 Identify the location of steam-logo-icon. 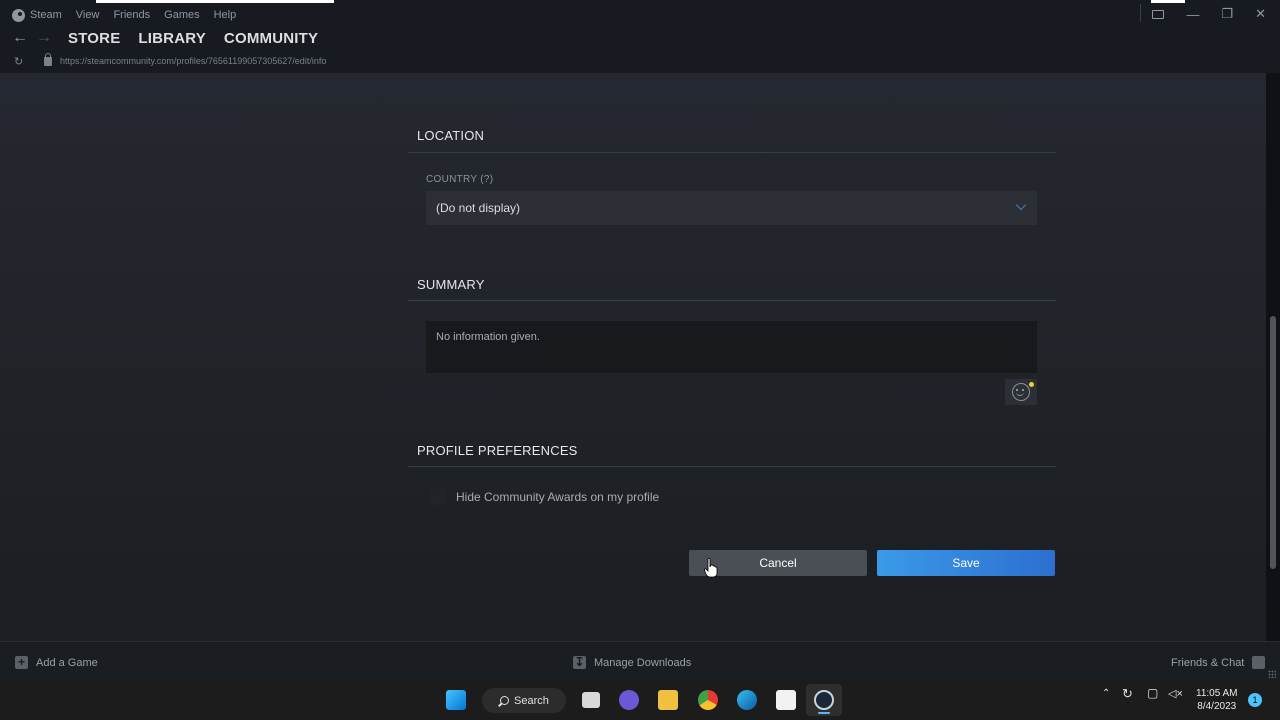
(18, 15).